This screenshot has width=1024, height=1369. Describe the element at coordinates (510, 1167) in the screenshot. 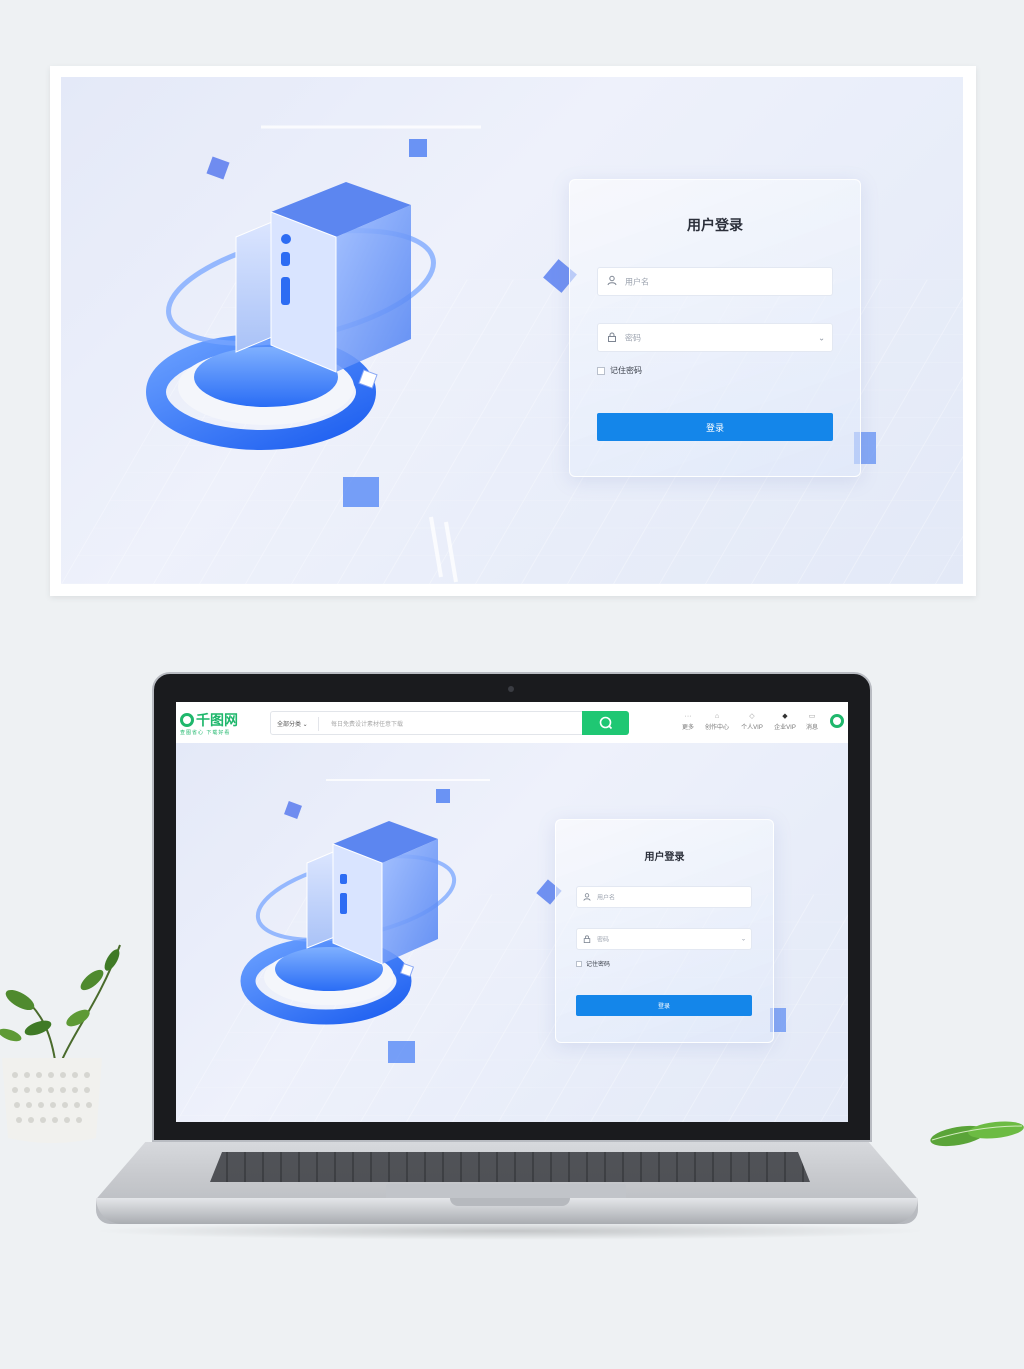

I see `keyboard` at that location.